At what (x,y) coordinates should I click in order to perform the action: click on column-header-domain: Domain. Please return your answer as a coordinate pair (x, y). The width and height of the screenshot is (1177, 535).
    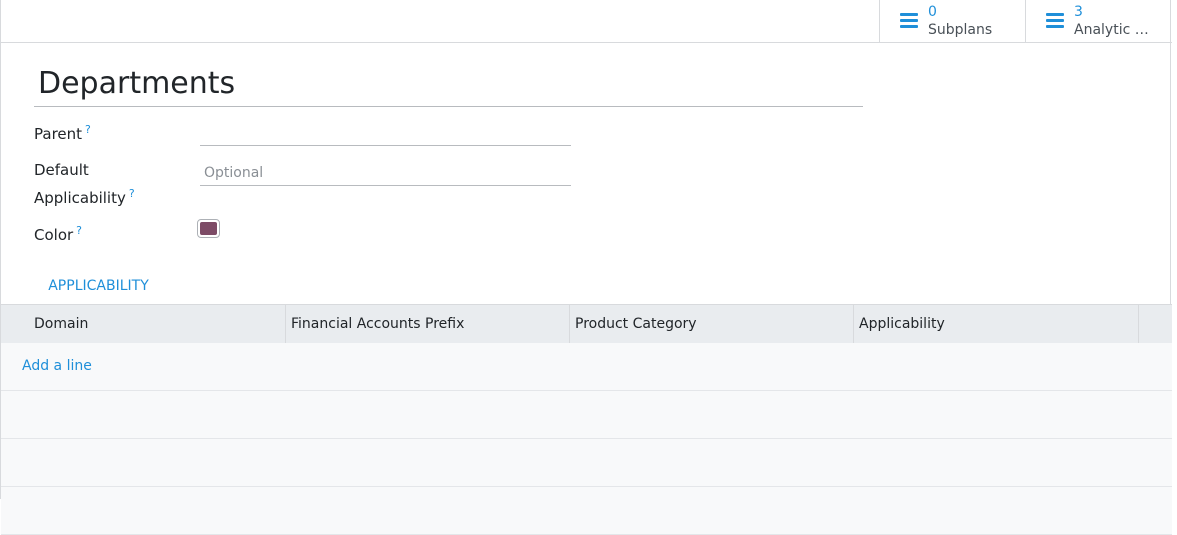
    Looking at the image, I should click on (157, 324).